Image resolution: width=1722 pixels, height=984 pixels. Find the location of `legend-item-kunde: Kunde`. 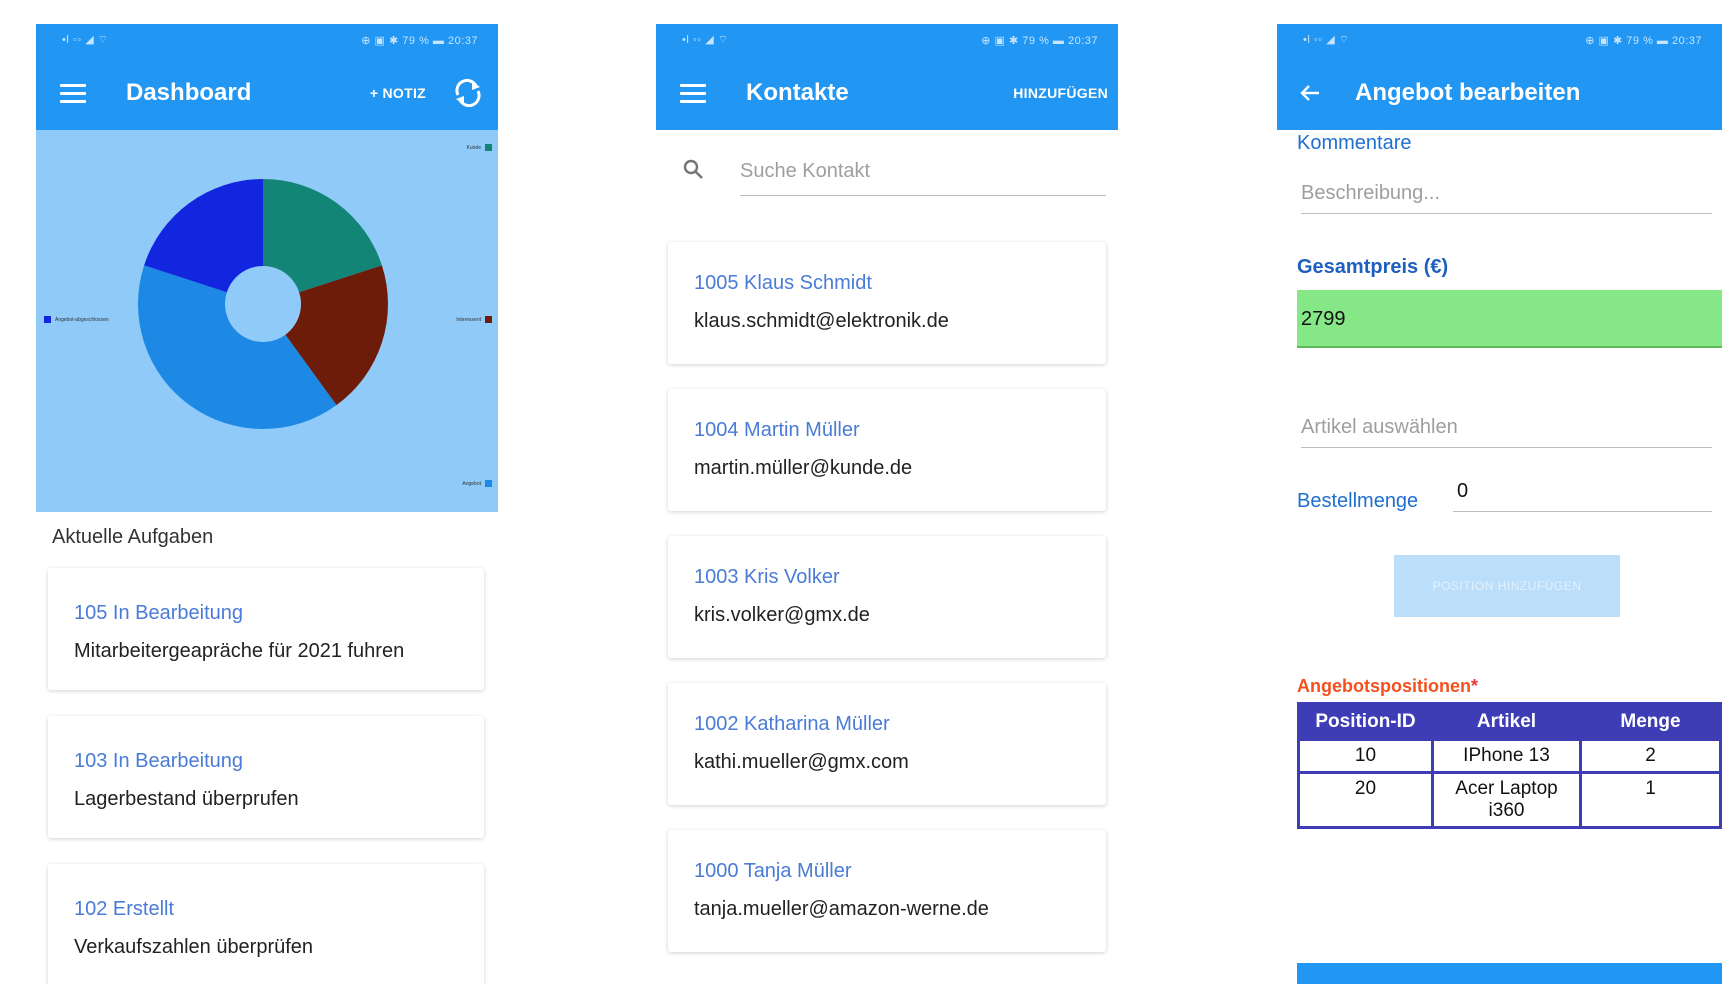

legend-item-kunde: Kunde is located at coordinates (479, 147).